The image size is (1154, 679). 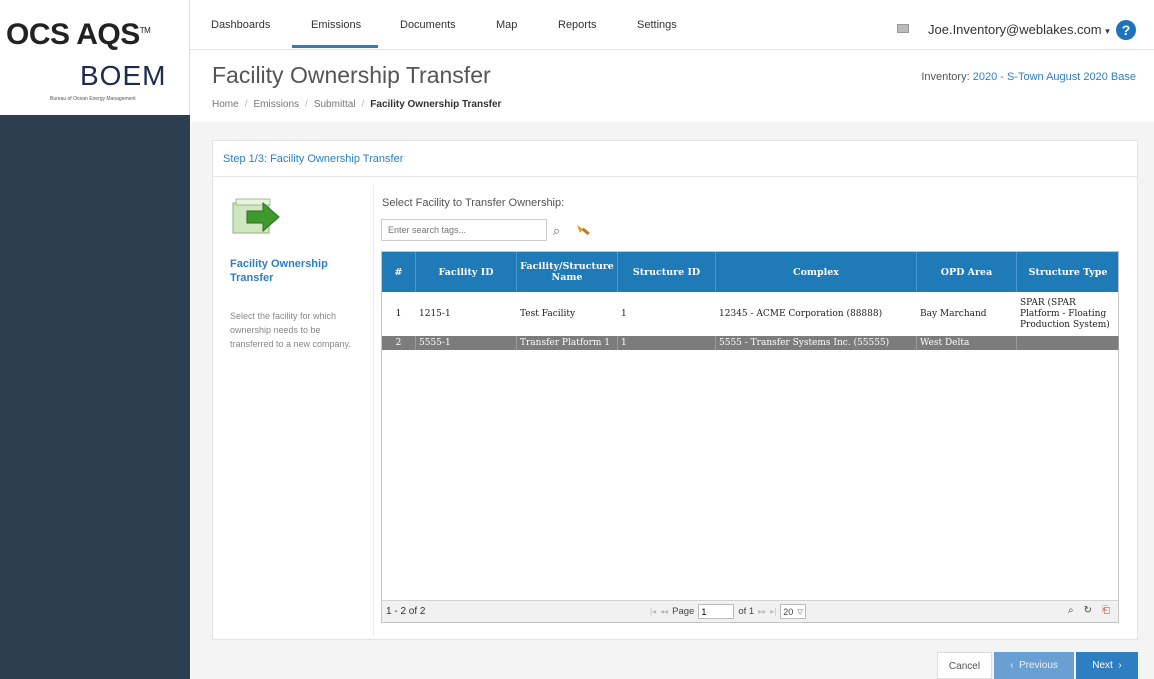 I want to click on prev-page-icon: ◂◂, so click(x=664, y=611).